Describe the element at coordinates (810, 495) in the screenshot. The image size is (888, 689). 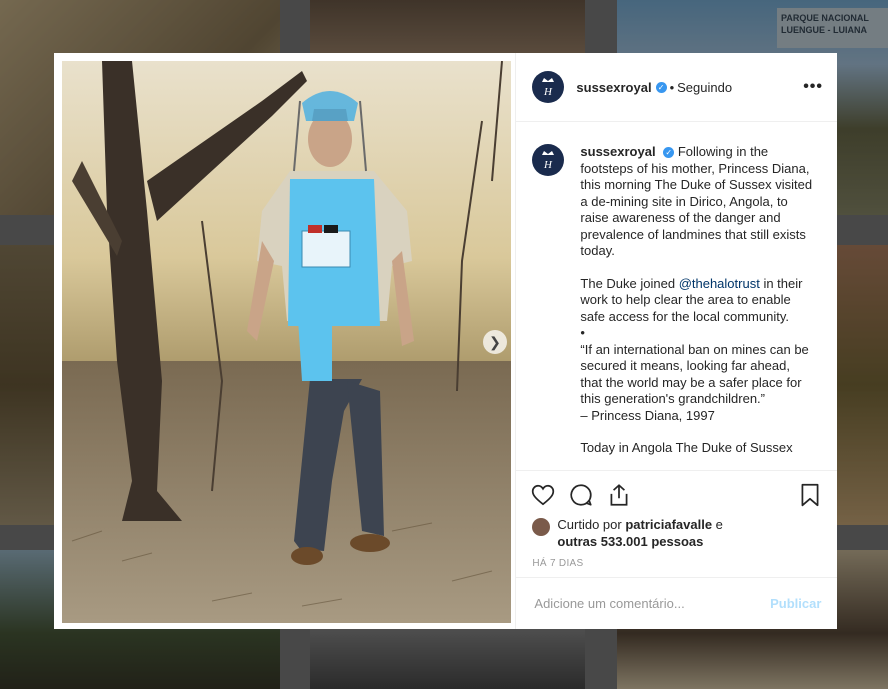
I see `bookmark-icon` at that location.